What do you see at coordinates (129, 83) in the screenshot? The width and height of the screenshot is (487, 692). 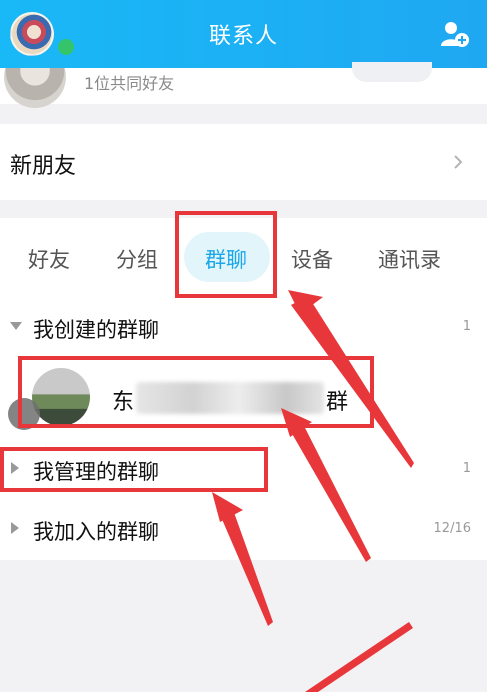 I see `mutual-friends-text: 1位共同好友` at bounding box center [129, 83].